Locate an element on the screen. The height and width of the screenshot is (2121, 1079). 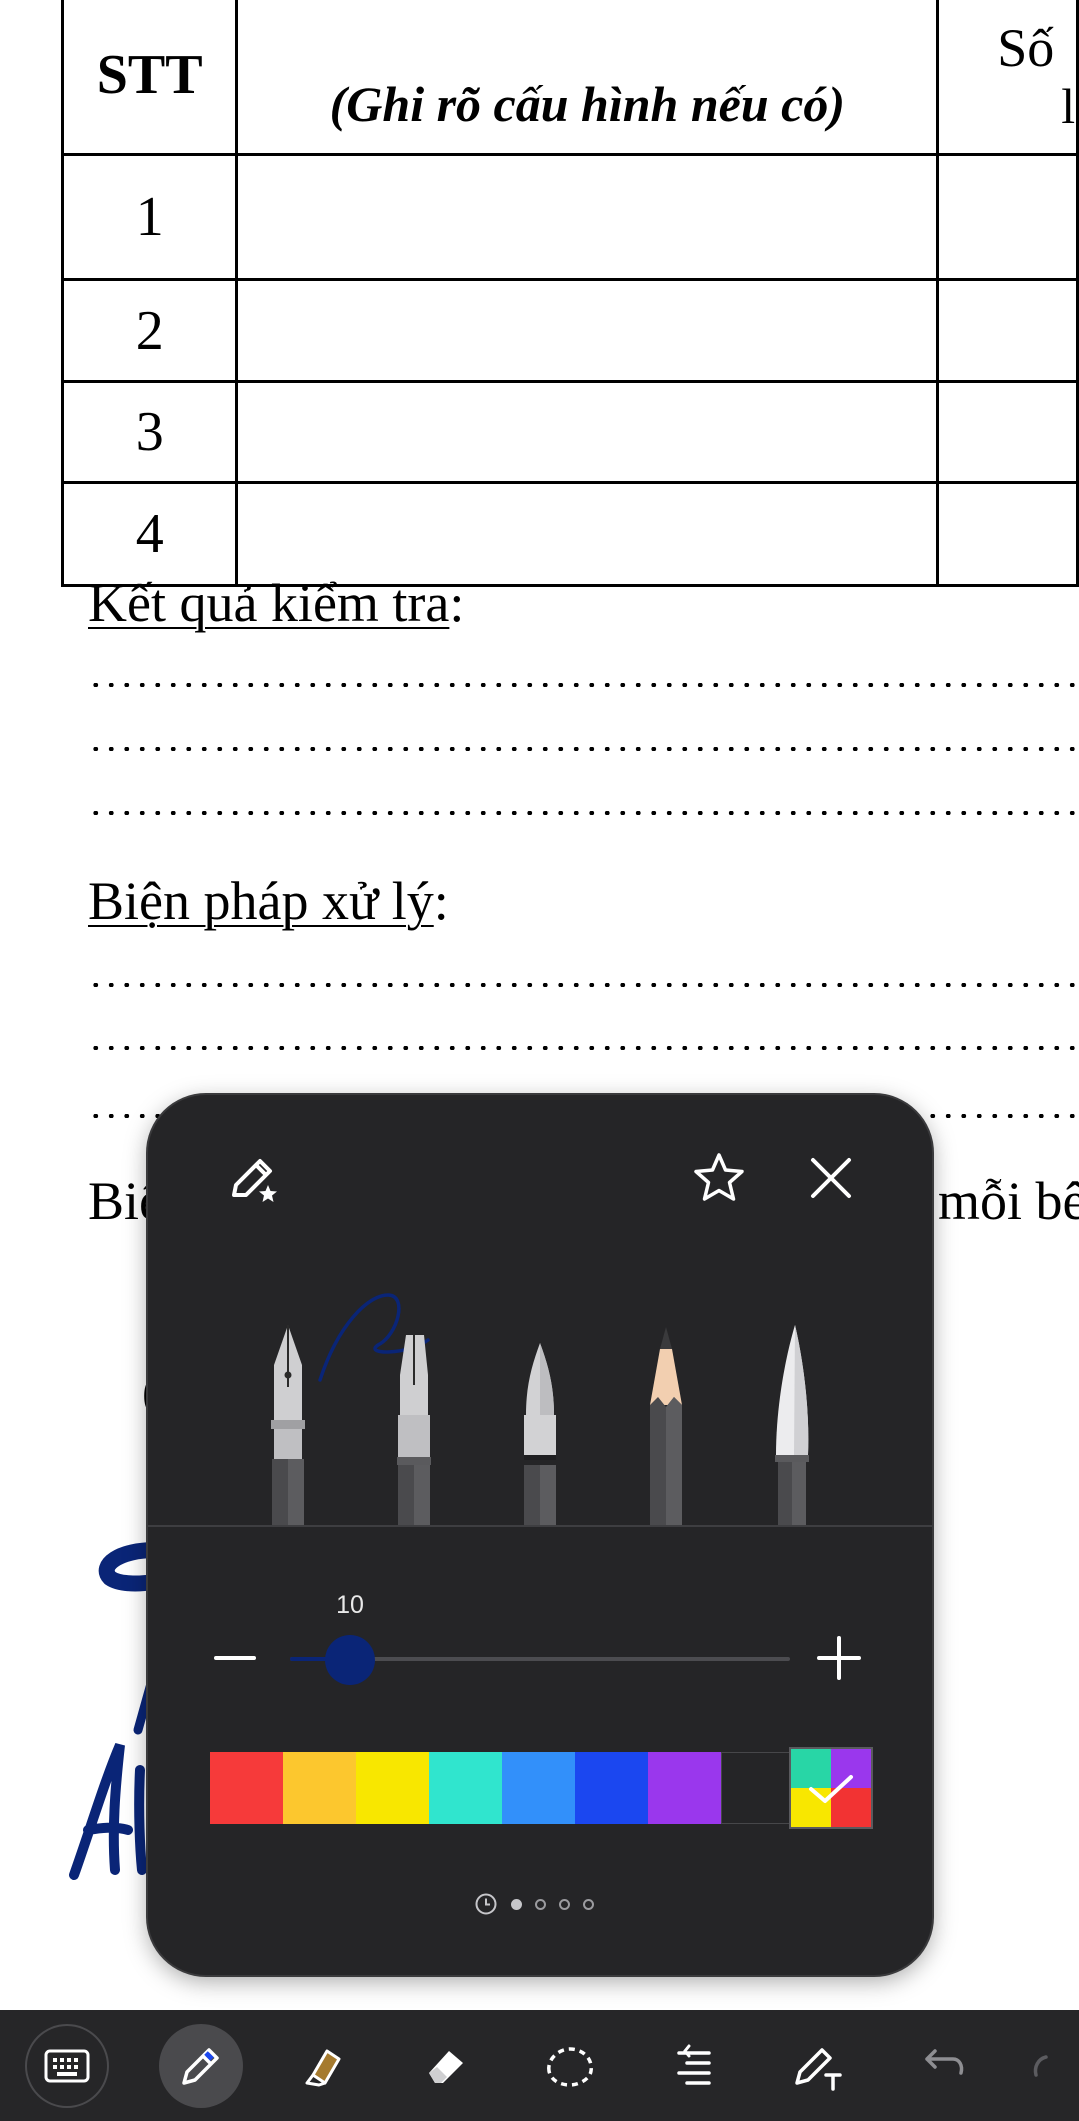
partial-paragraph-right: mỗi bê is located at coordinates (1008, 1201).